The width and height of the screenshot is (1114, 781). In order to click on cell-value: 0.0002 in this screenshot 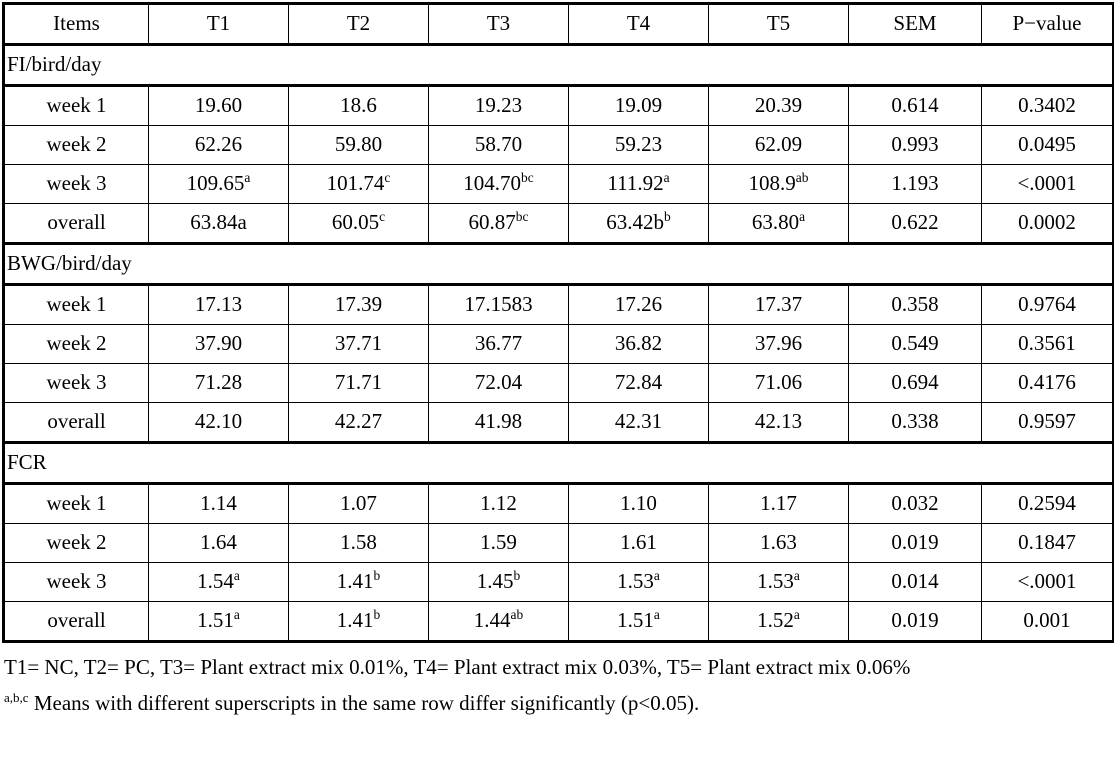, I will do `click(1047, 222)`.